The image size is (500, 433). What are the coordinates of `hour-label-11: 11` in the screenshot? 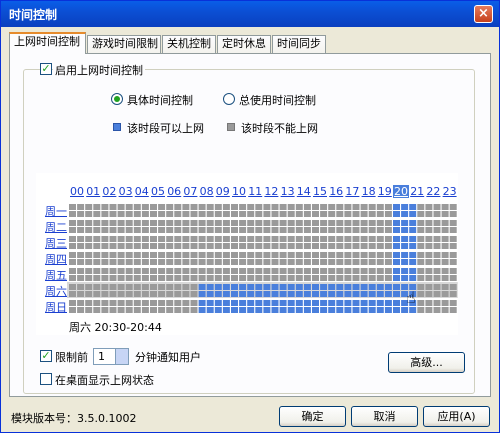 It's located at (255, 191).